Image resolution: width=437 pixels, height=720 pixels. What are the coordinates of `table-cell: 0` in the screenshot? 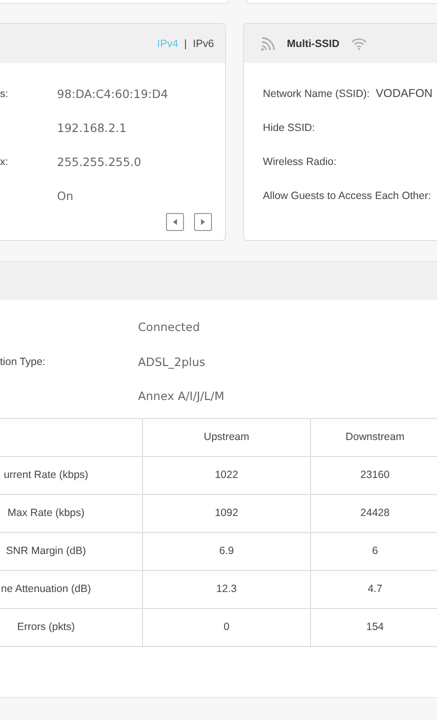 It's located at (226, 627).